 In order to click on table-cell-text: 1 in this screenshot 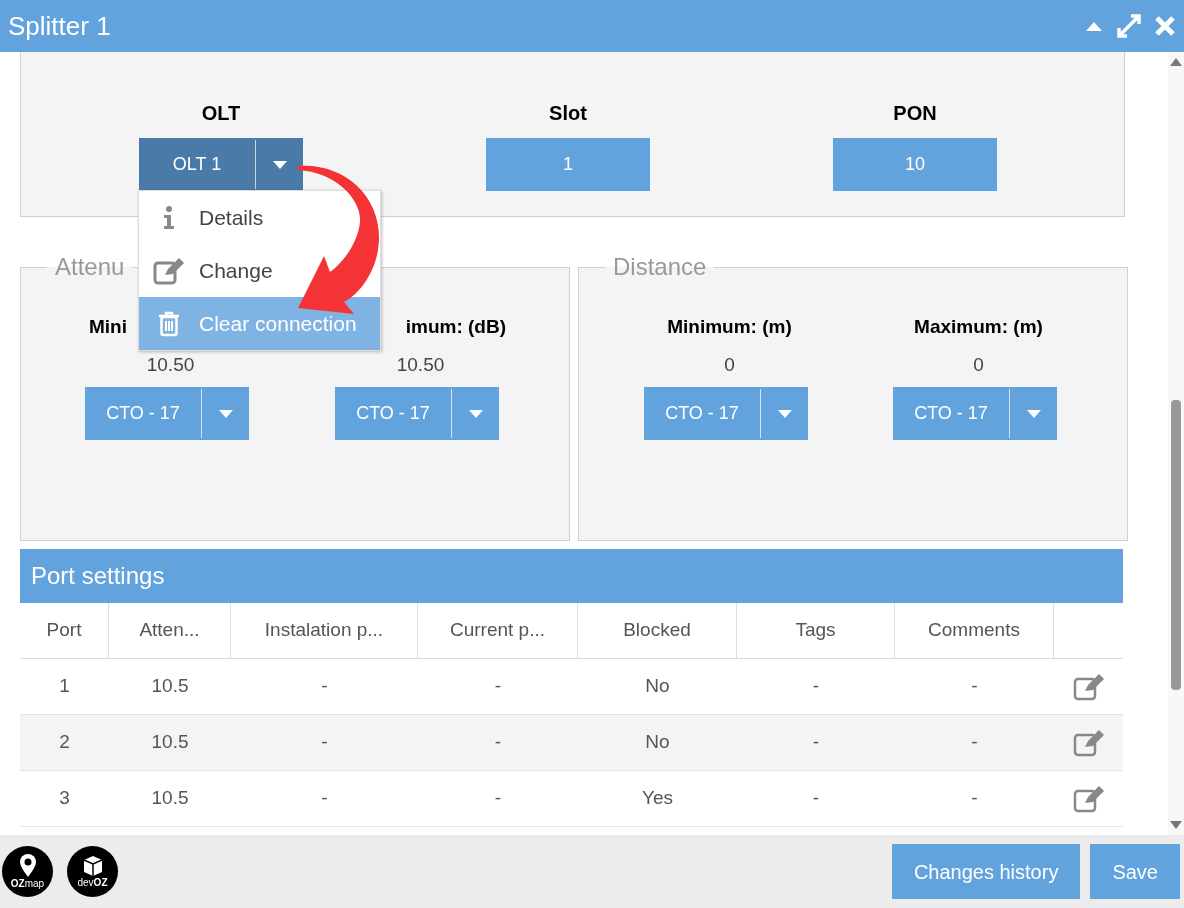, I will do `click(64, 686)`.